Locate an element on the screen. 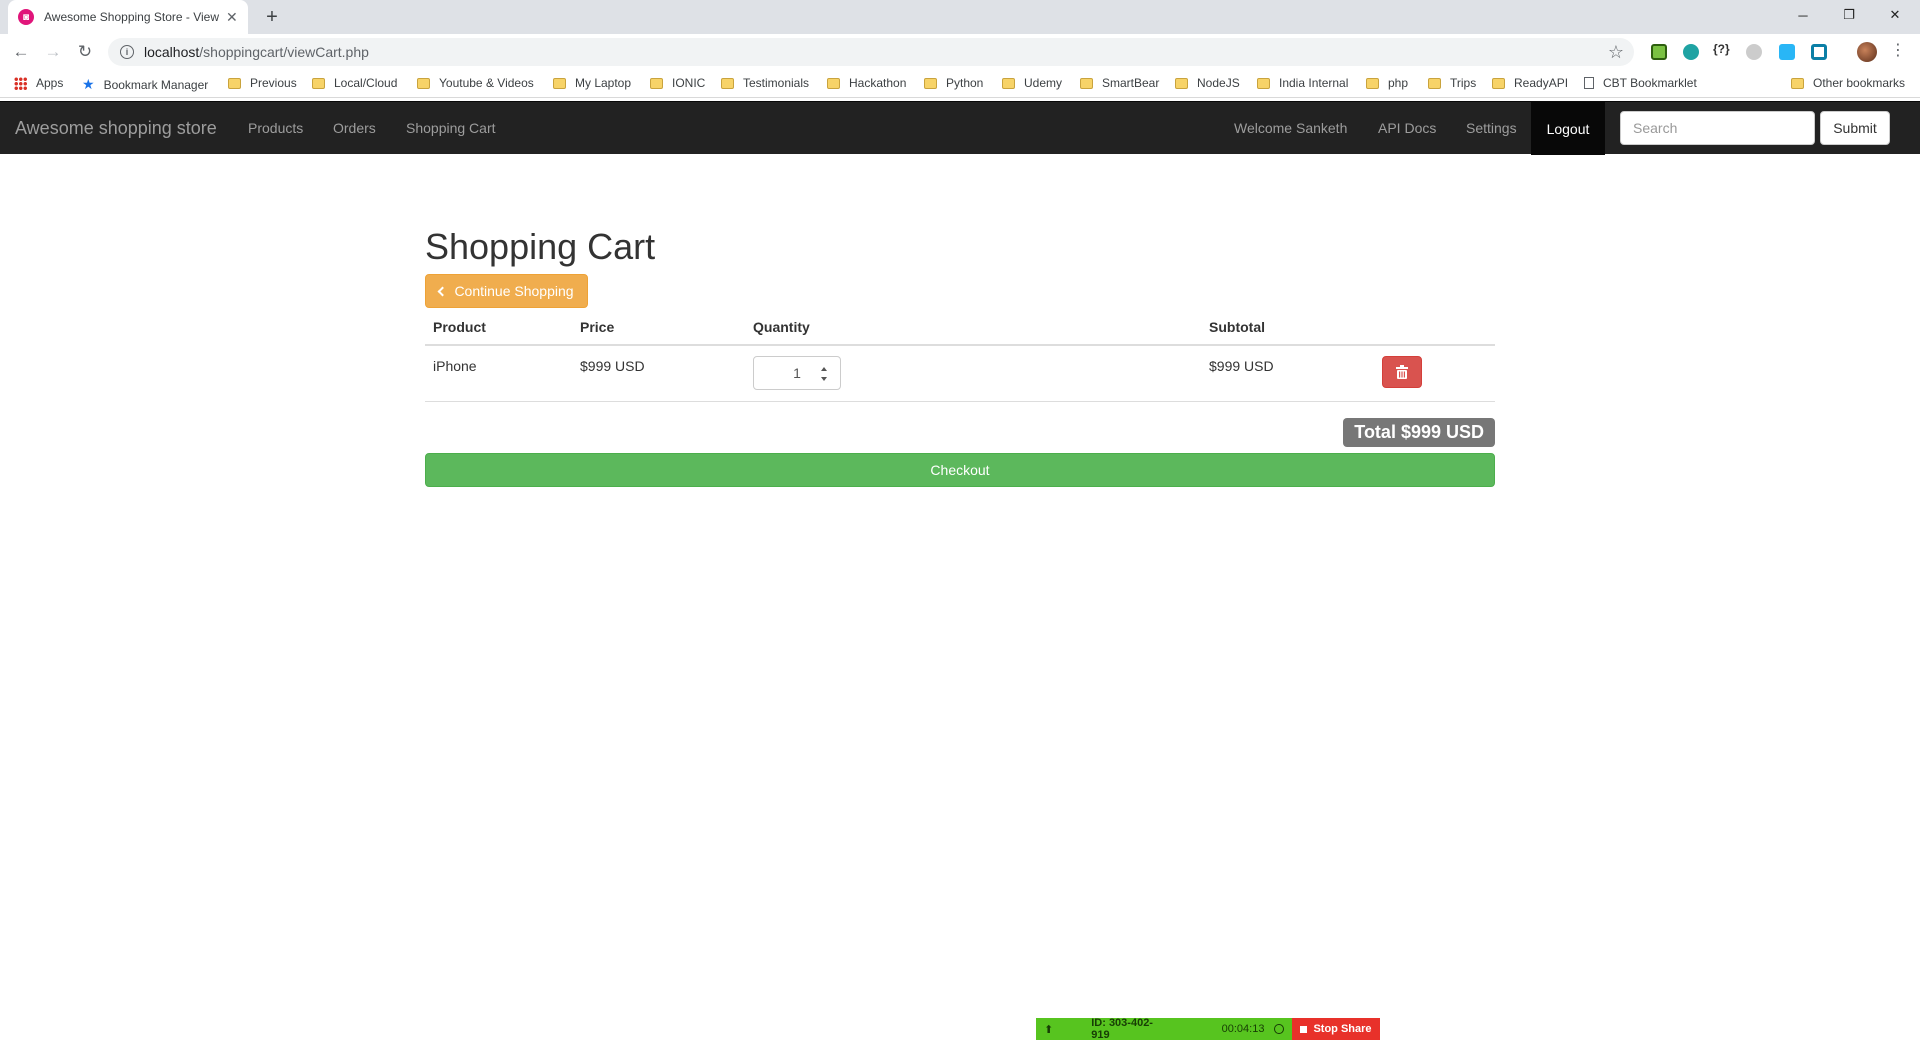 The height and width of the screenshot is (1040, 1920). product-subtotal: $999 USD is located at coordinates (1241, 366).